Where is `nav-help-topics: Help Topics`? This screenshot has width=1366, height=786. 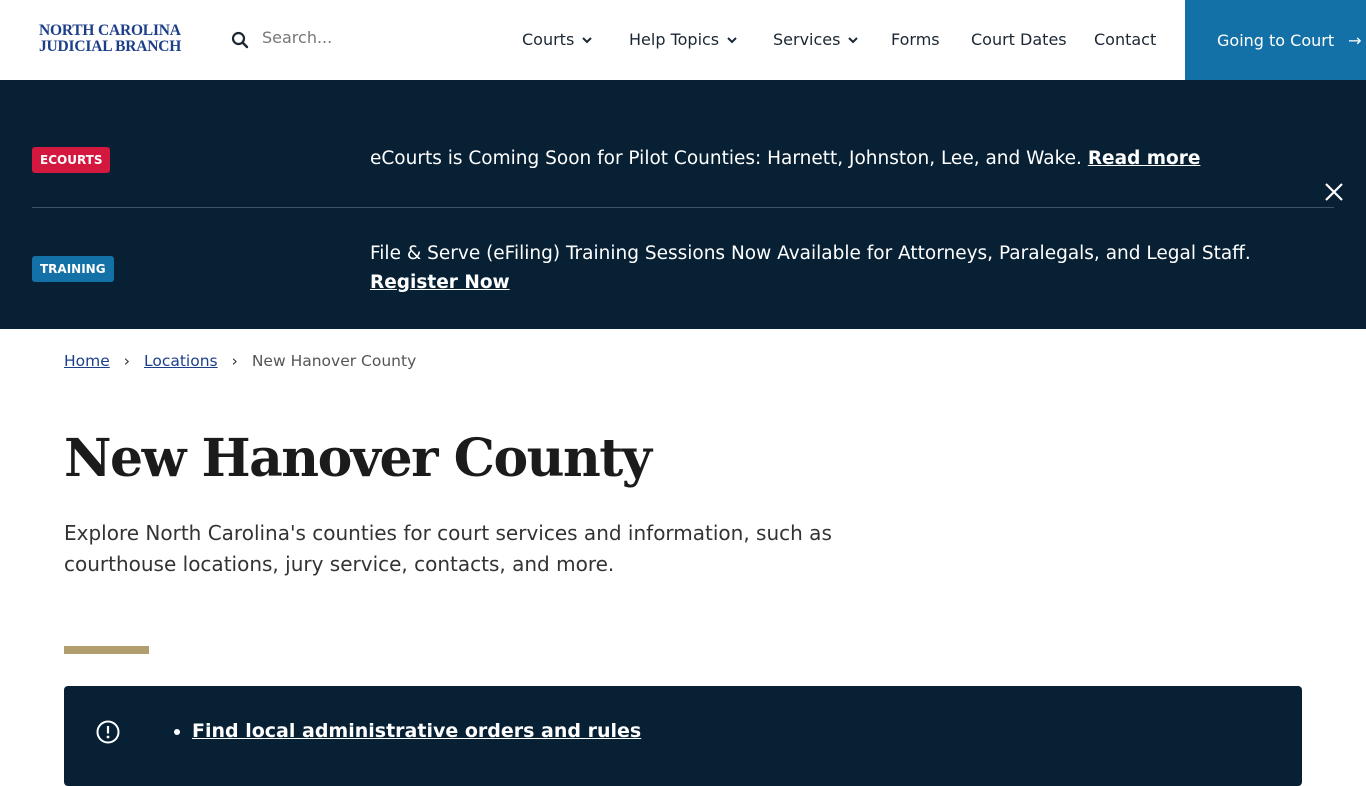 nav-help-topics: Help Topics is located at coordinates (683, 39).